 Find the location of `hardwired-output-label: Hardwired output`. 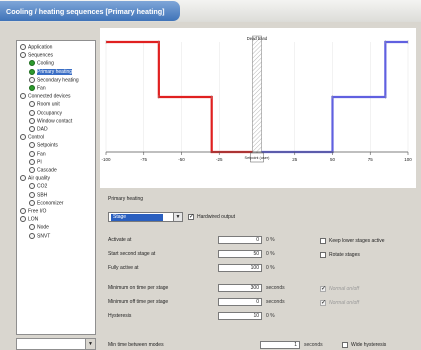

hardwired-output-label: Hardwired output is located at coordinates (216, 217).